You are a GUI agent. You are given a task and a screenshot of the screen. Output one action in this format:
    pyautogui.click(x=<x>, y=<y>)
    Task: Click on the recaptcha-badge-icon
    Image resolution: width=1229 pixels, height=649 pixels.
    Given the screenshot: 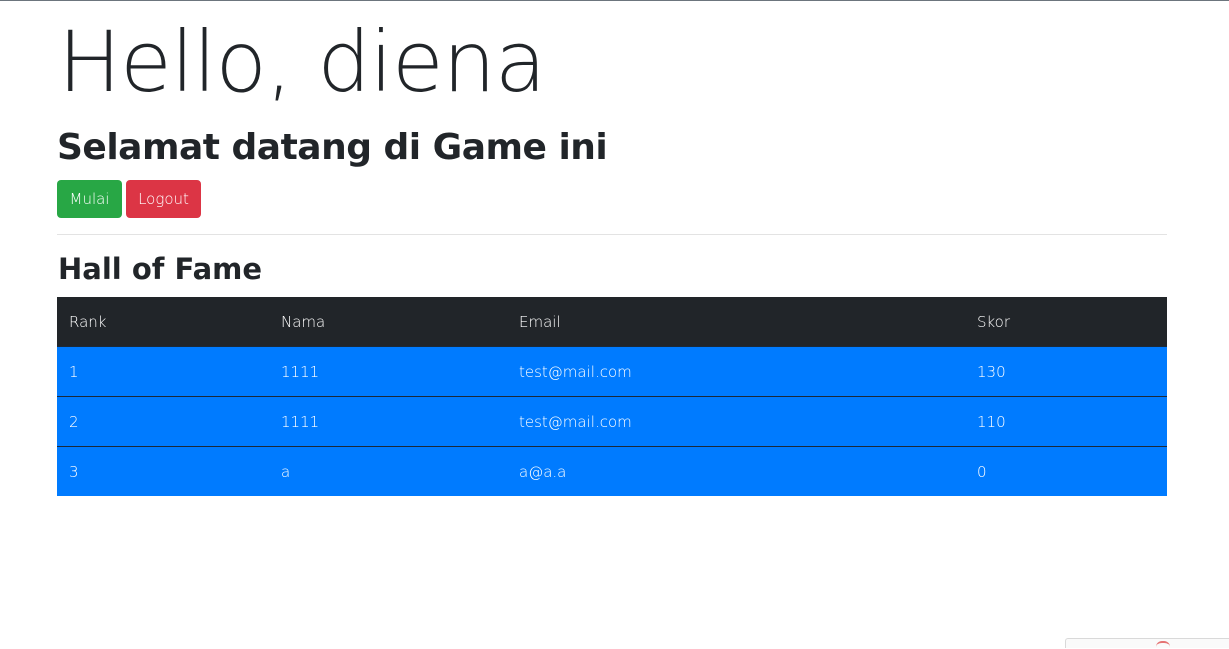 What is the action you would take?
    pyautogui.click(x=1163, y=645)
    